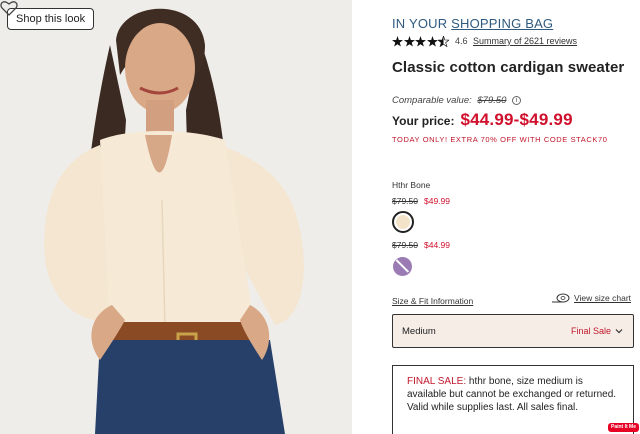  What do you see at coordinates (432, 301) in the screenshot?
I see `size-fit-link: Size & Fit Information` at bounding box center [432, 301].